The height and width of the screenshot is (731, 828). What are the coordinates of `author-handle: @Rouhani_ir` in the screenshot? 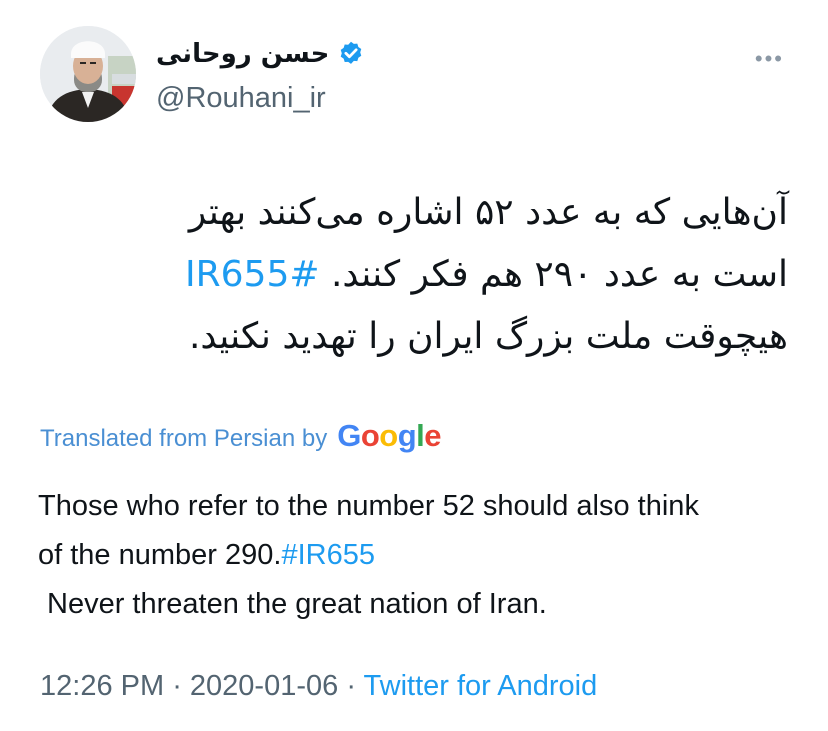 It's located at (241, 98).